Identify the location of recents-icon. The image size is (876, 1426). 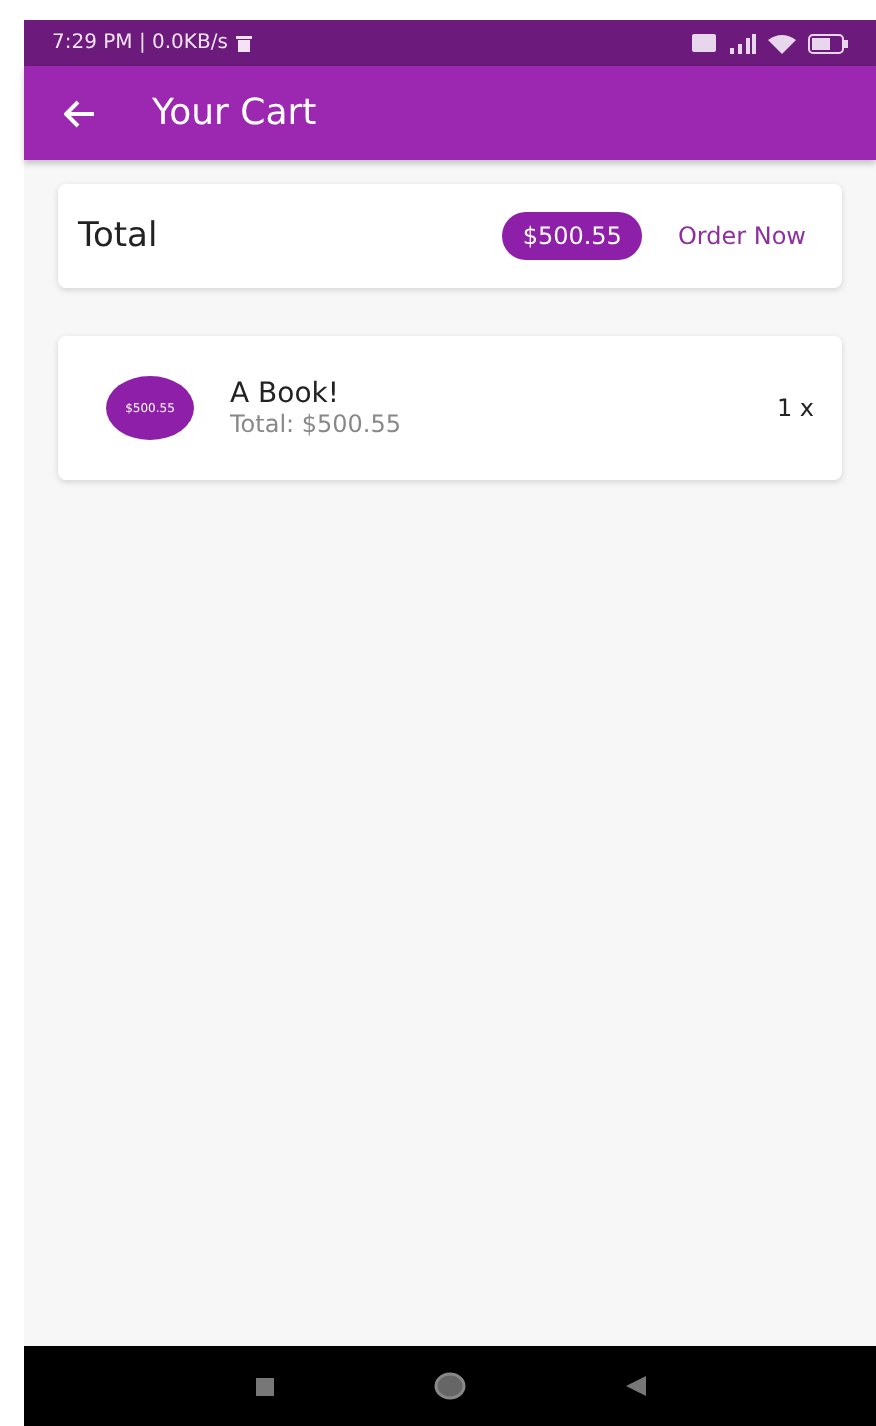
(264, 1386).